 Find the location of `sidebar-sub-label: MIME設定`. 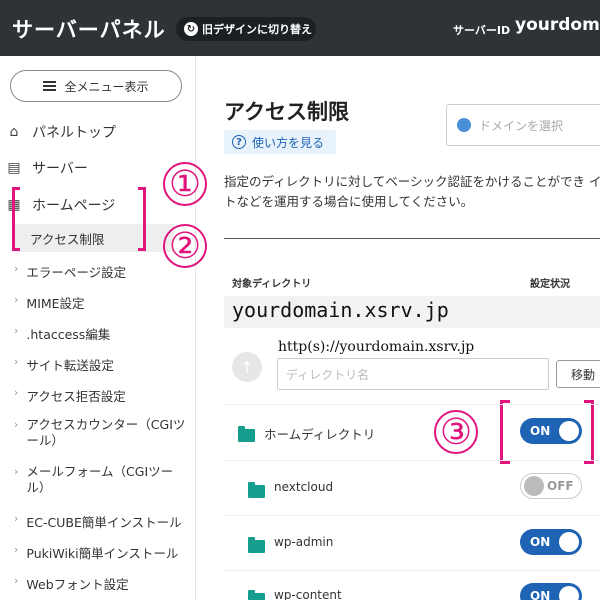

sidebar-sub-label: MIME設定 is located at coordinates (55, 303).